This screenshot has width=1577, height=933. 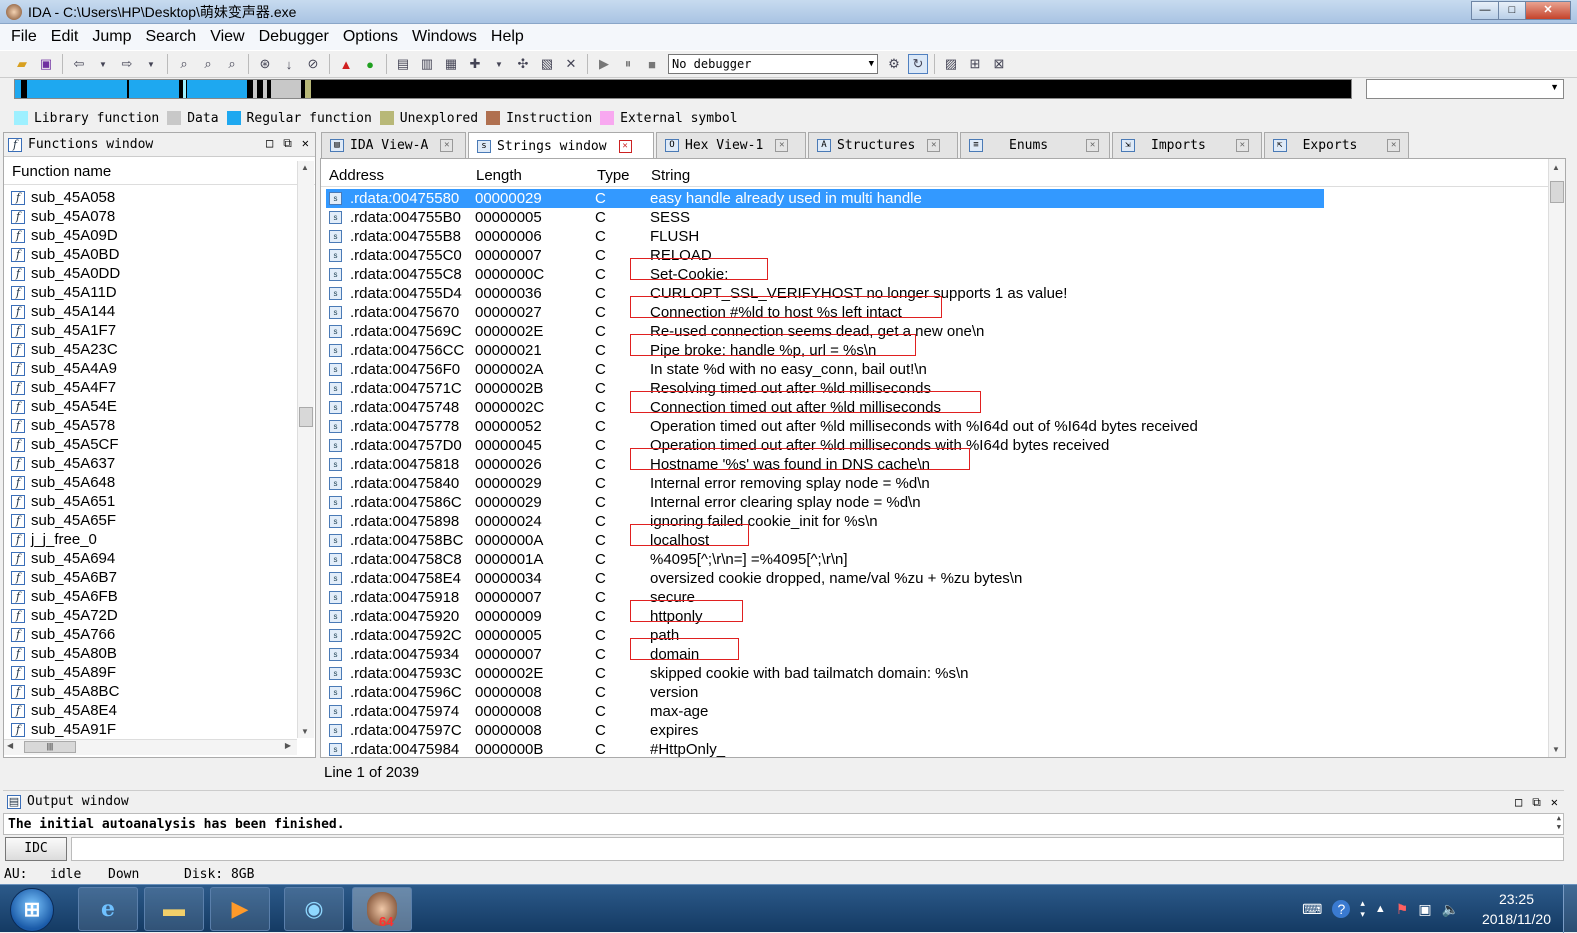 I want to click on warning-icon: ▲, so click(x=346, y=64).